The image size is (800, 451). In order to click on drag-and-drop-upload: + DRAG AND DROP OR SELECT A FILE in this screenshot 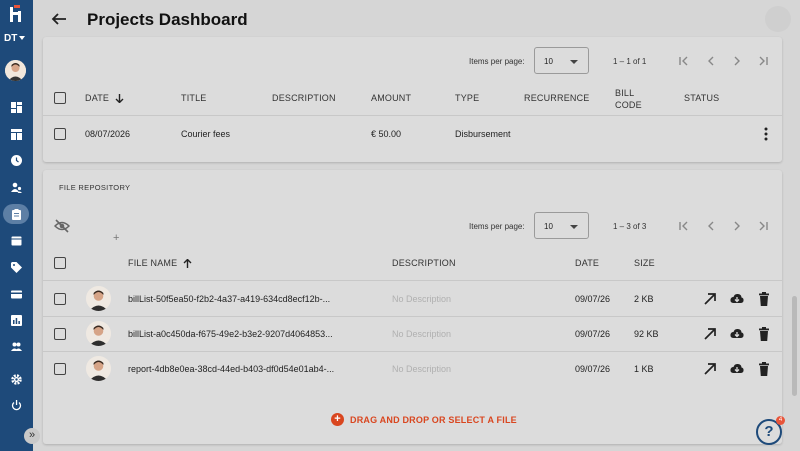, I will do `click(424, 419)`.